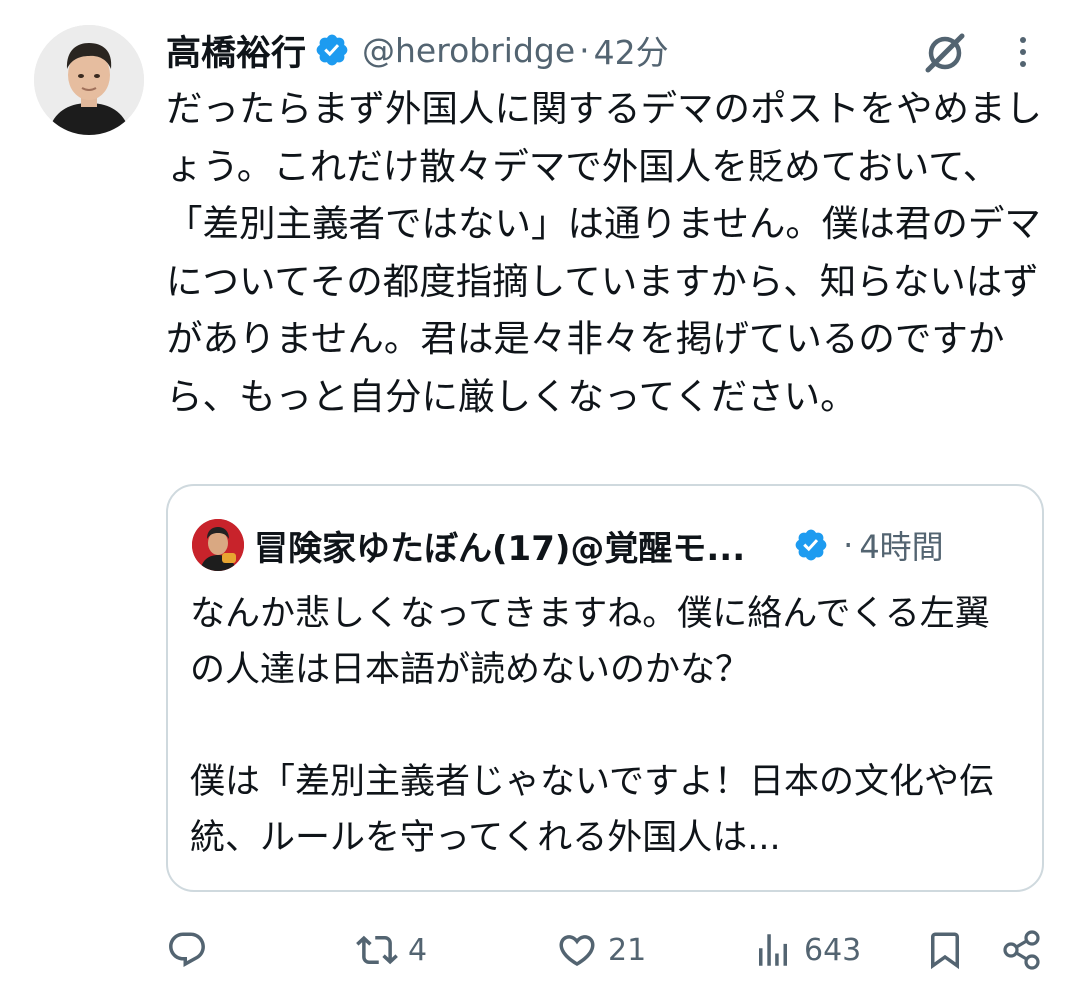 This screenshot has height=994, width=1080. I want to click on author-name: 高橋裕行, so click(236, 50).